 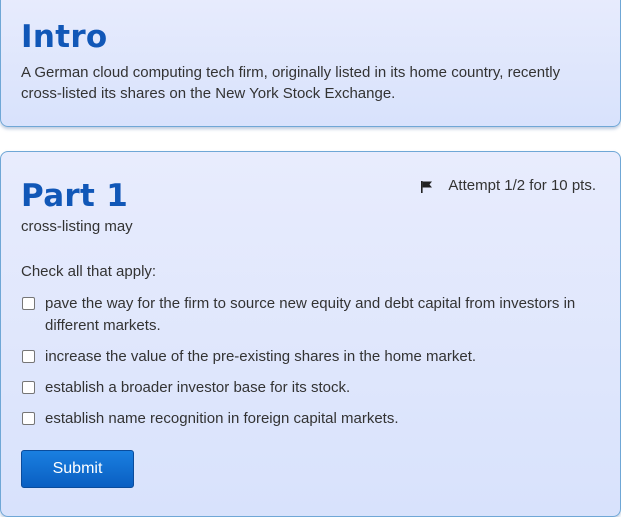 I want to click on part-title: Part 1, so click(x=75, y=196).